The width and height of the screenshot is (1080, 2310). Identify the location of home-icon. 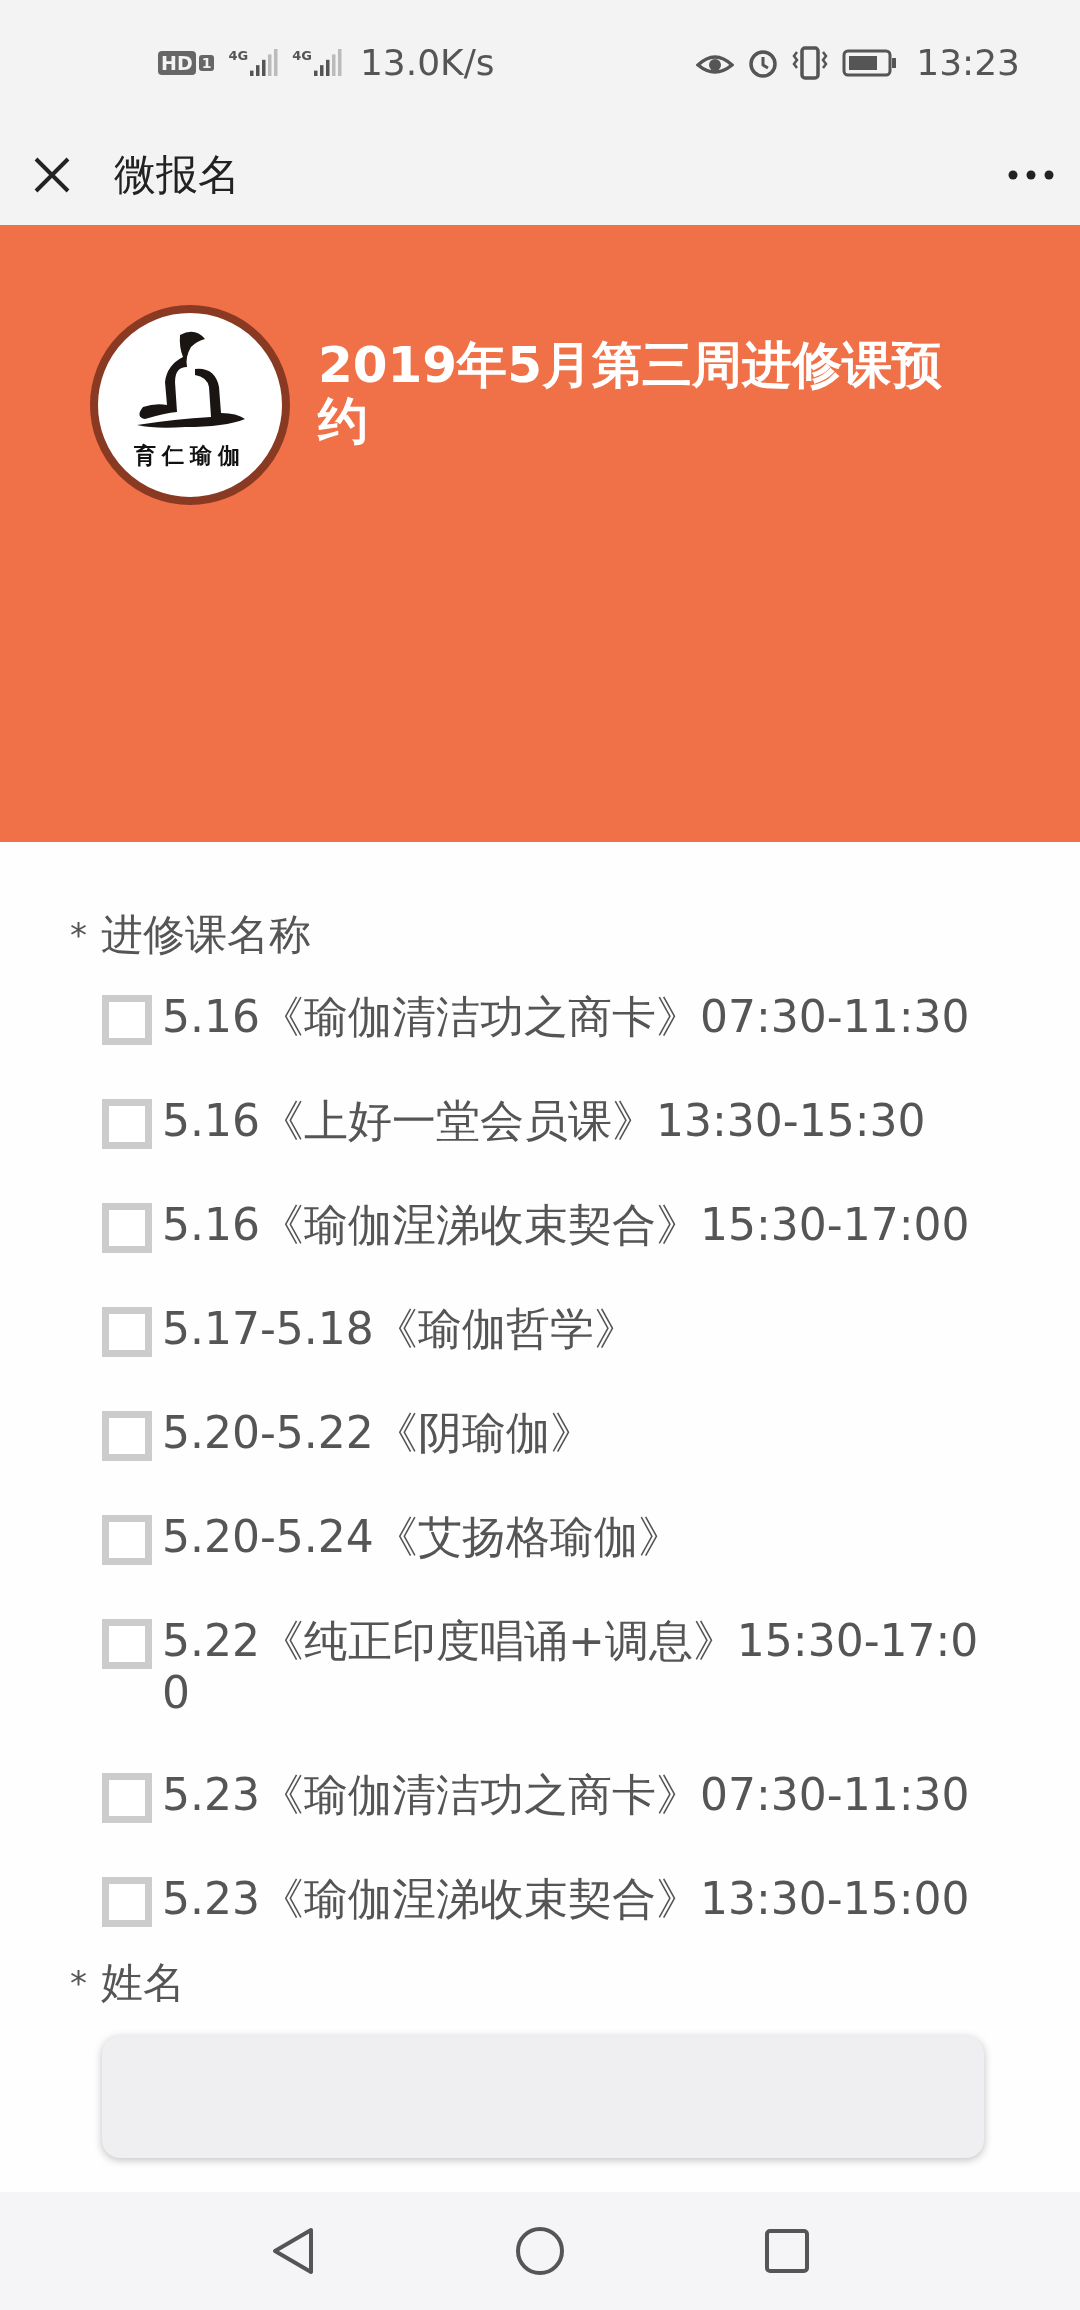
(540, 2251).